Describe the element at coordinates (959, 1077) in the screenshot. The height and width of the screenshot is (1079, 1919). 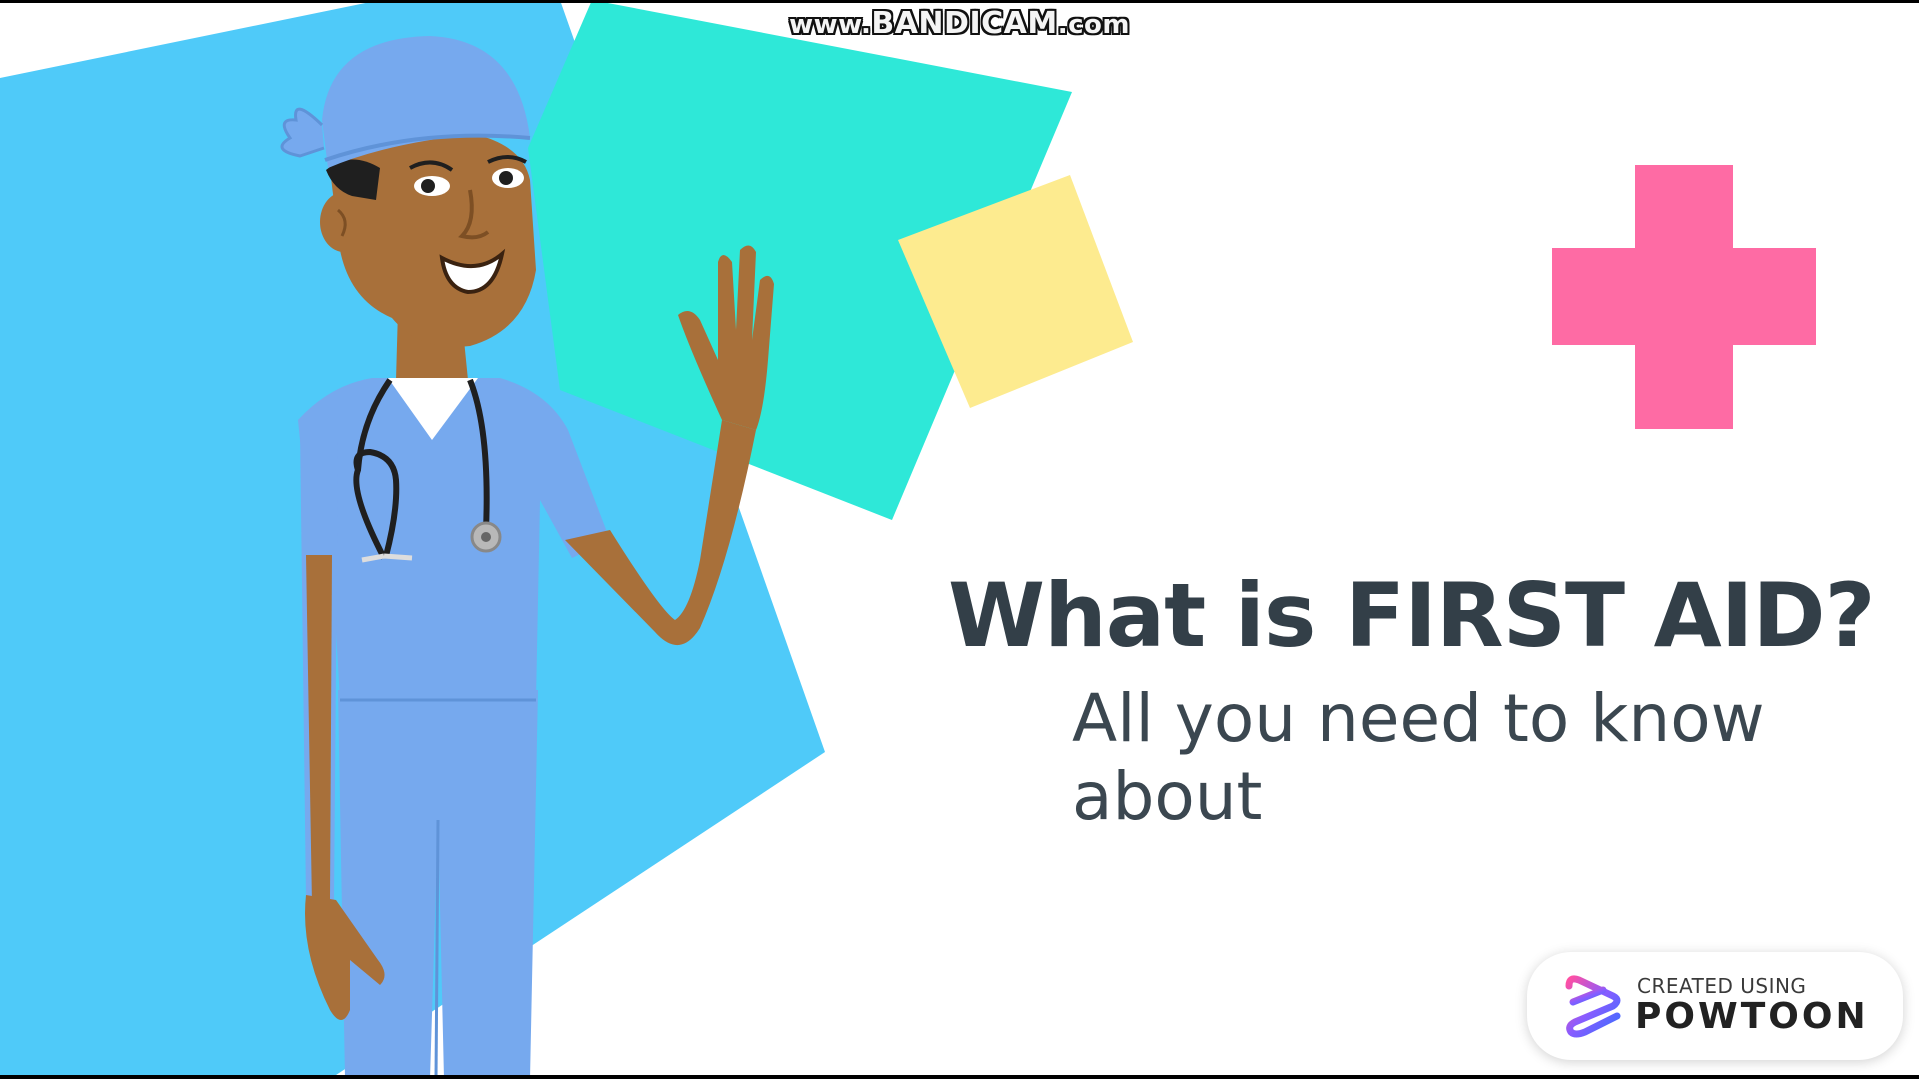
I see `letterbox-bottom` at that location.